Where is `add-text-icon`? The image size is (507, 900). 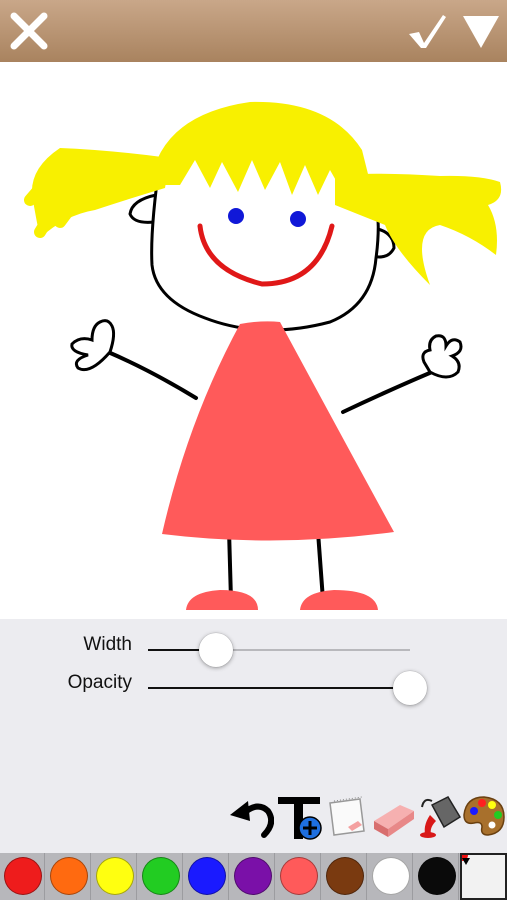 add-text-icon is located at coordinates (300, 818).